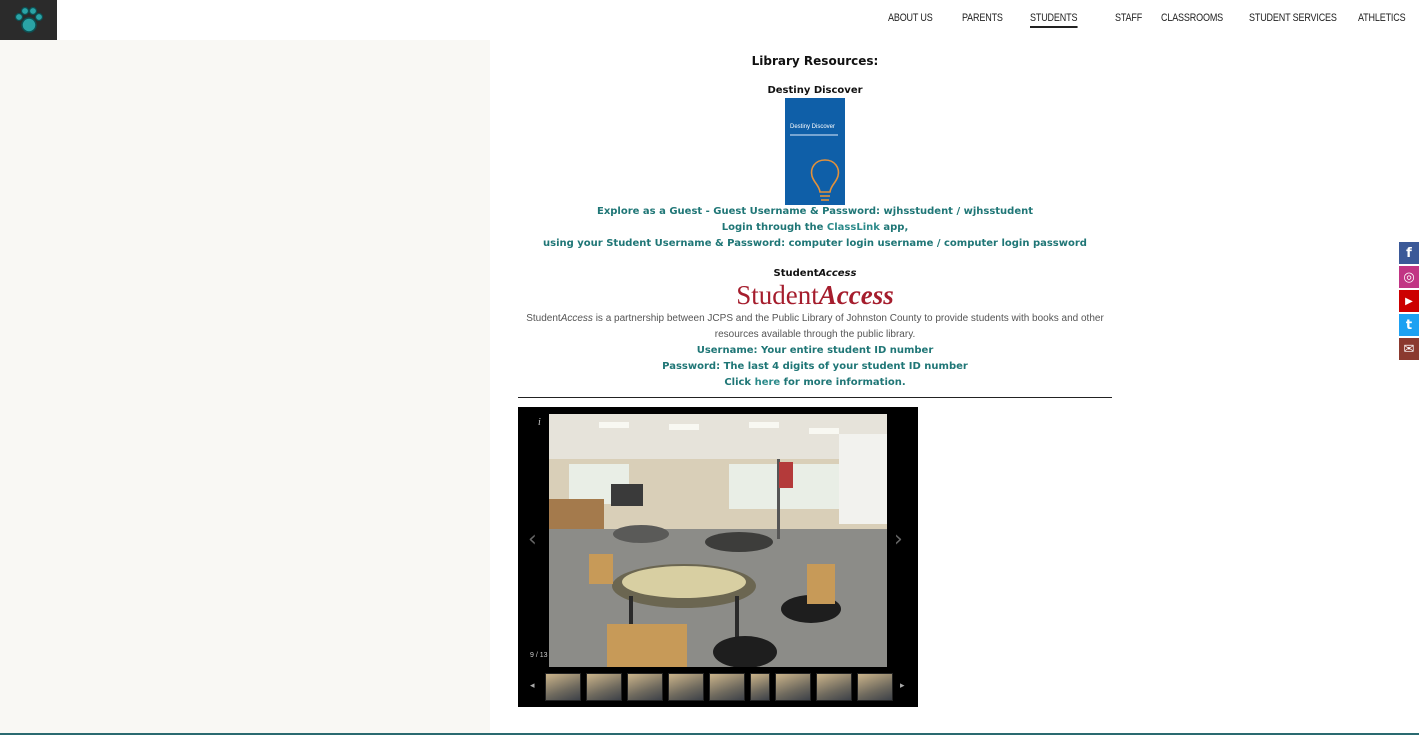 The image size is (1419, 735). Describe the element at coordinates (910, 18) in the screenshot. I see `nav-about-us: ABOUT US` at that location.